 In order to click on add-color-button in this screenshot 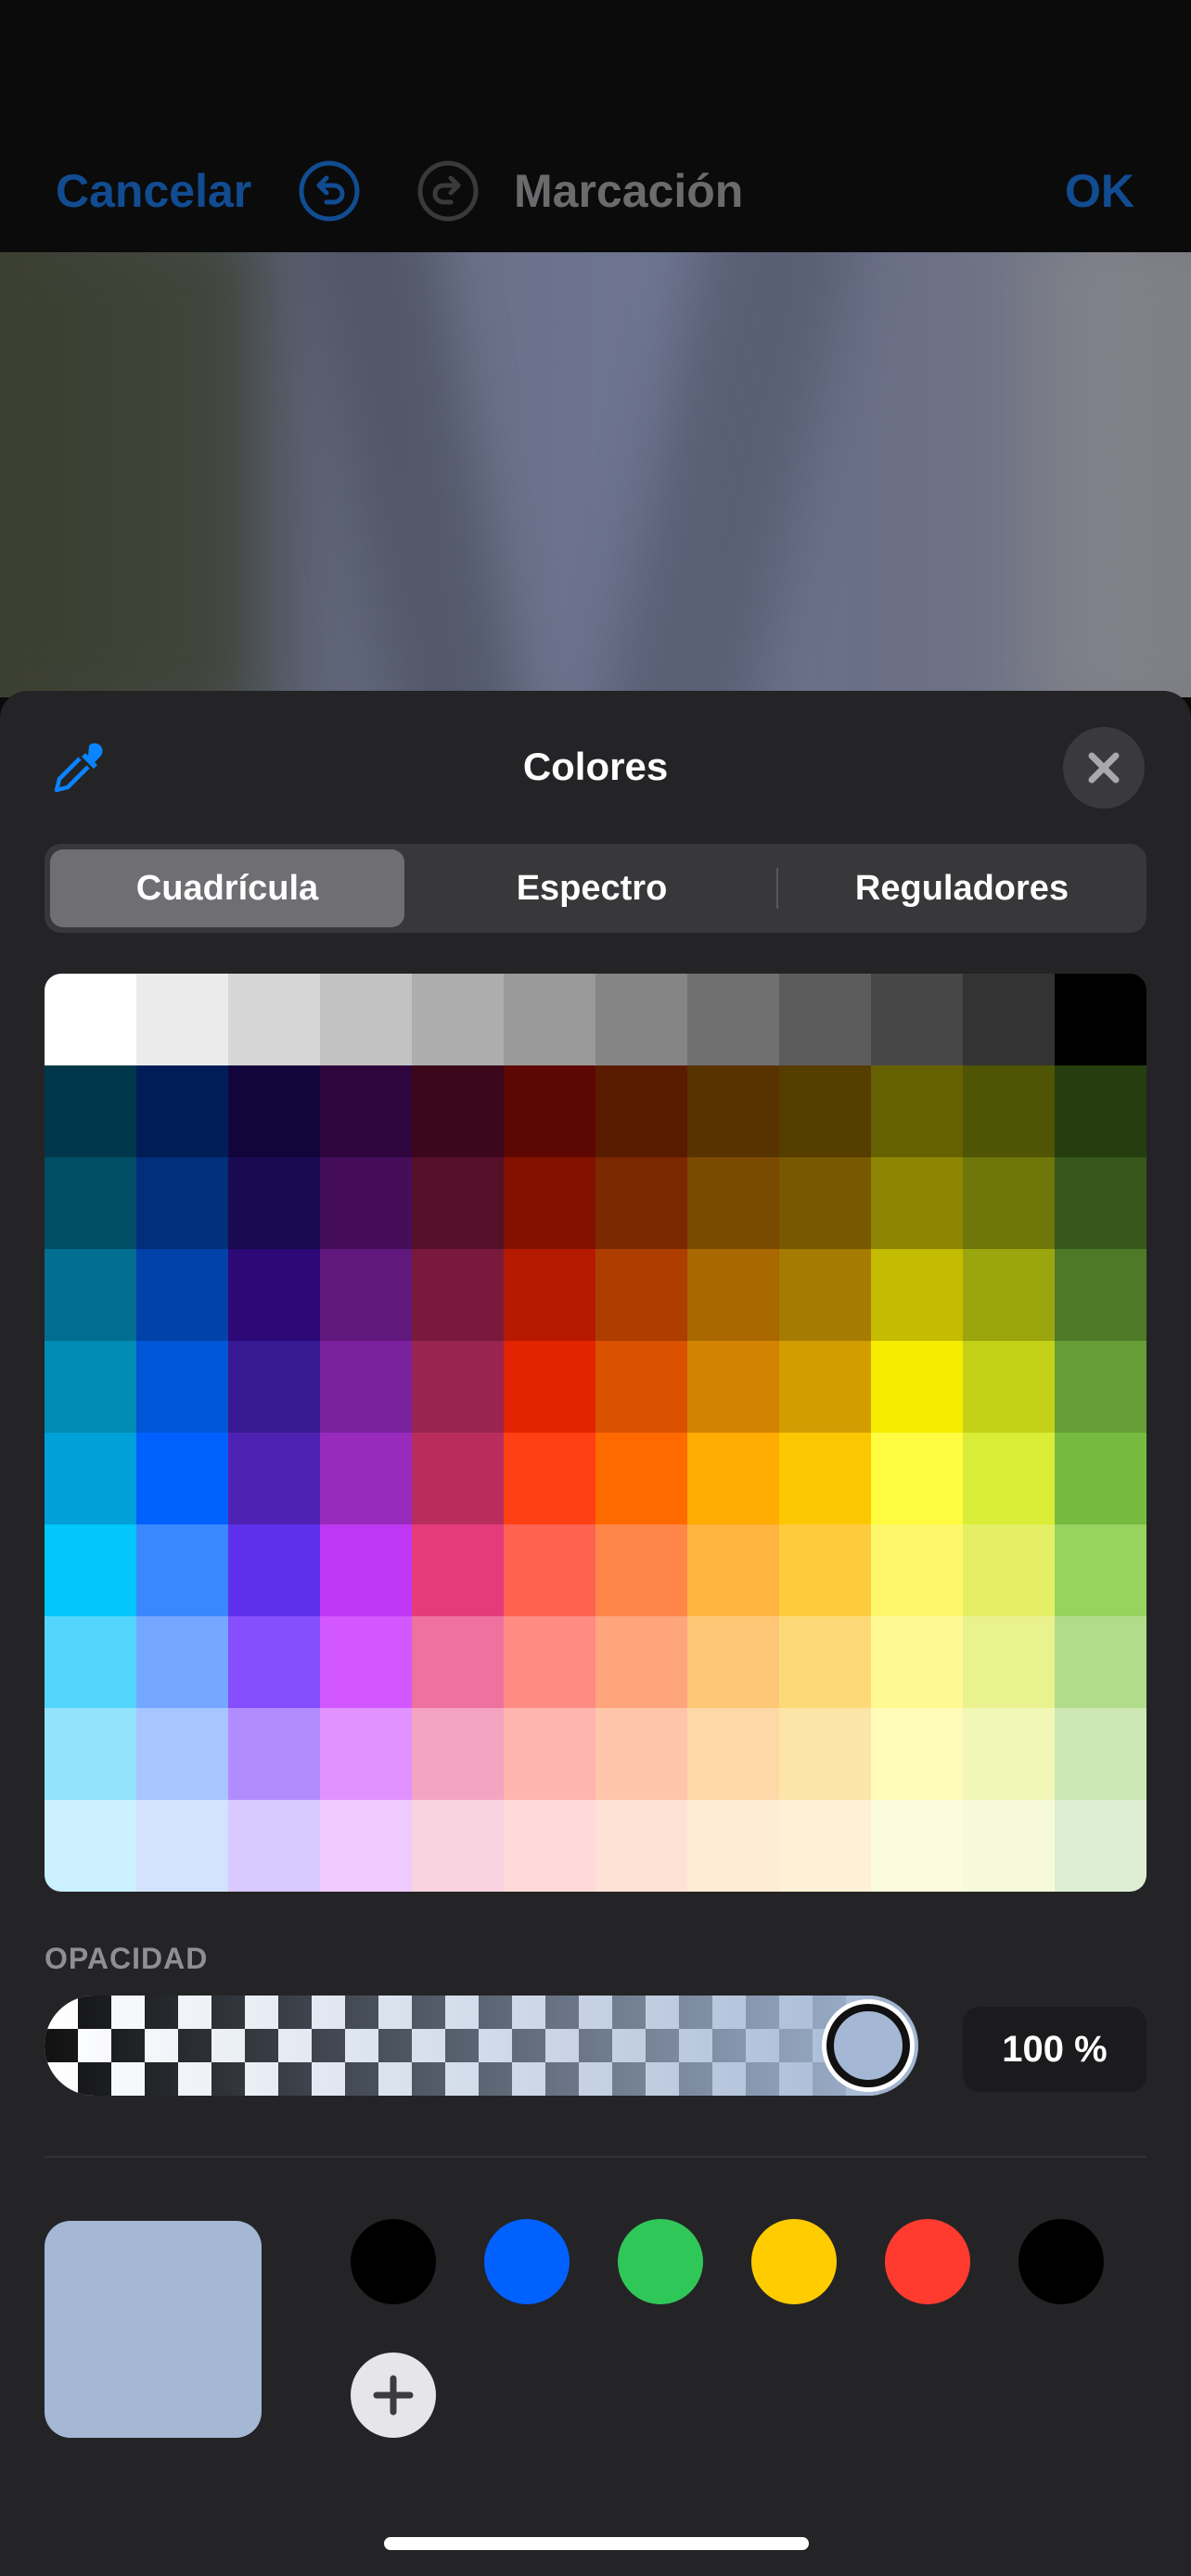, I will do `click(393, 2395)`.